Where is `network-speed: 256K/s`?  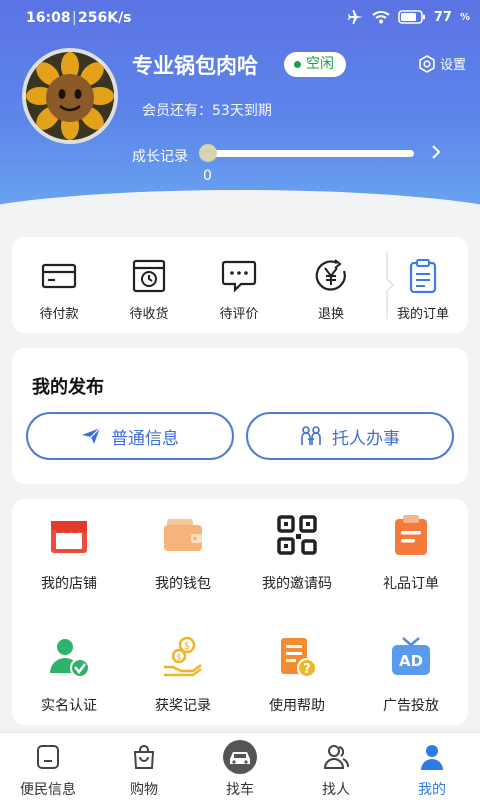
network-speed: 256K/s is located at coordinates (105, 18).